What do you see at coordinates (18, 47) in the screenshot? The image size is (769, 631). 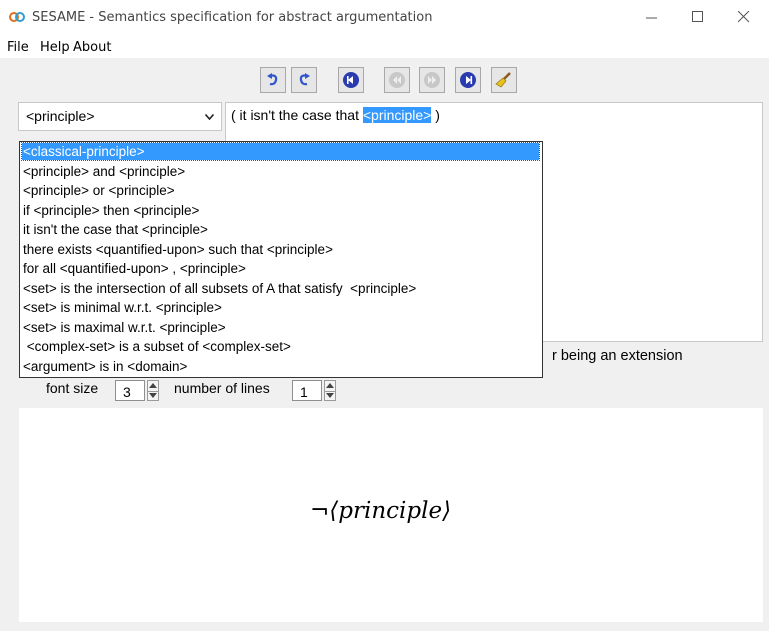 I see `menu-file: File` at bounding box center [18, 47].